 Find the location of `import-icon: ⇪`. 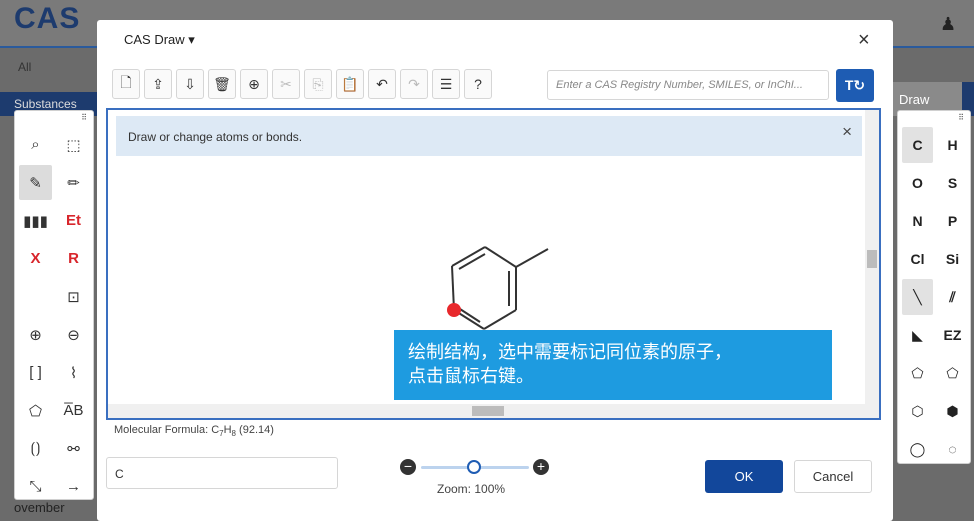

import-icon: ⇪ is located at coordinates (158, 84).